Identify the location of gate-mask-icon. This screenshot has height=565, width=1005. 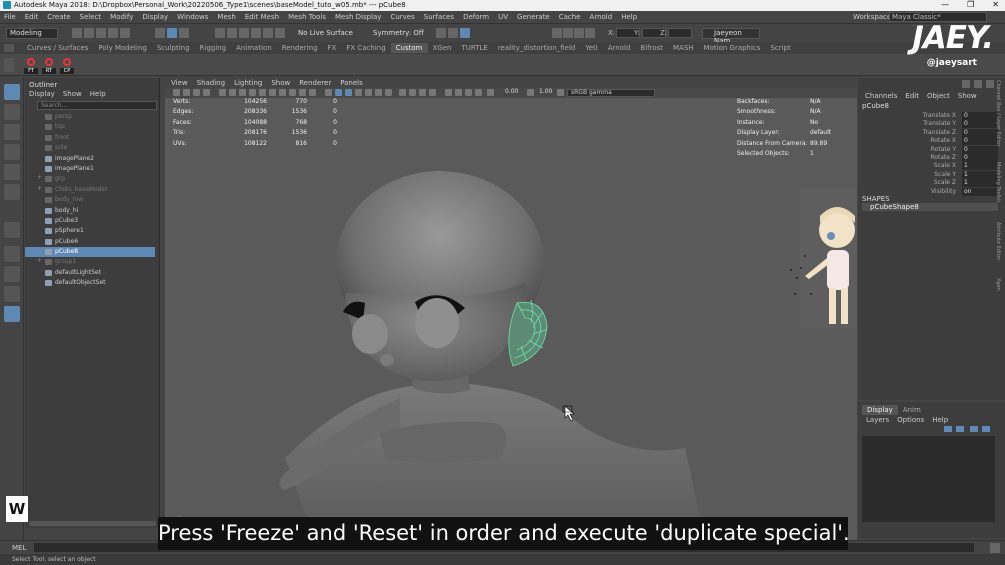
(252, 92).